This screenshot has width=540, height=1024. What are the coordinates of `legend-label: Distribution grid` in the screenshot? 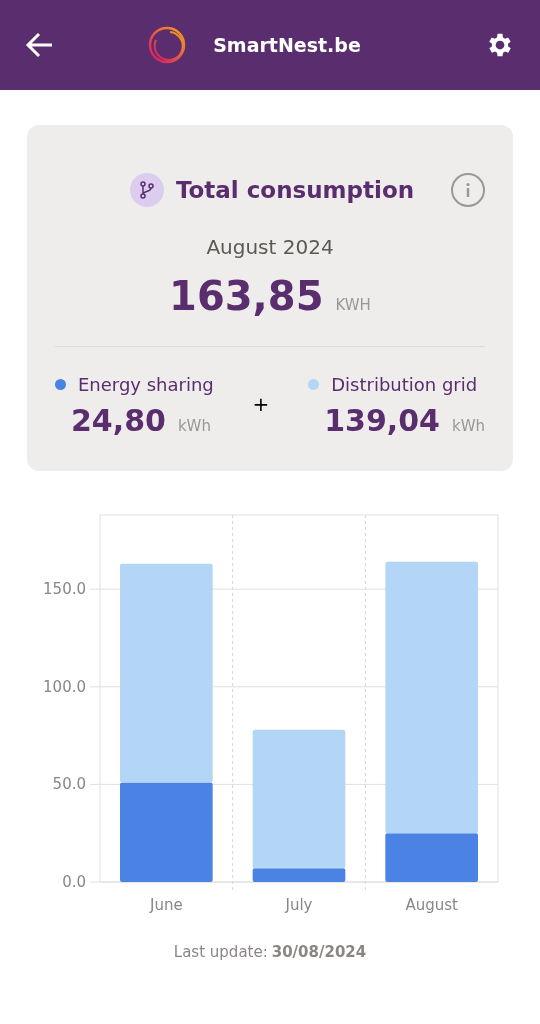 It's located at (404, 384).